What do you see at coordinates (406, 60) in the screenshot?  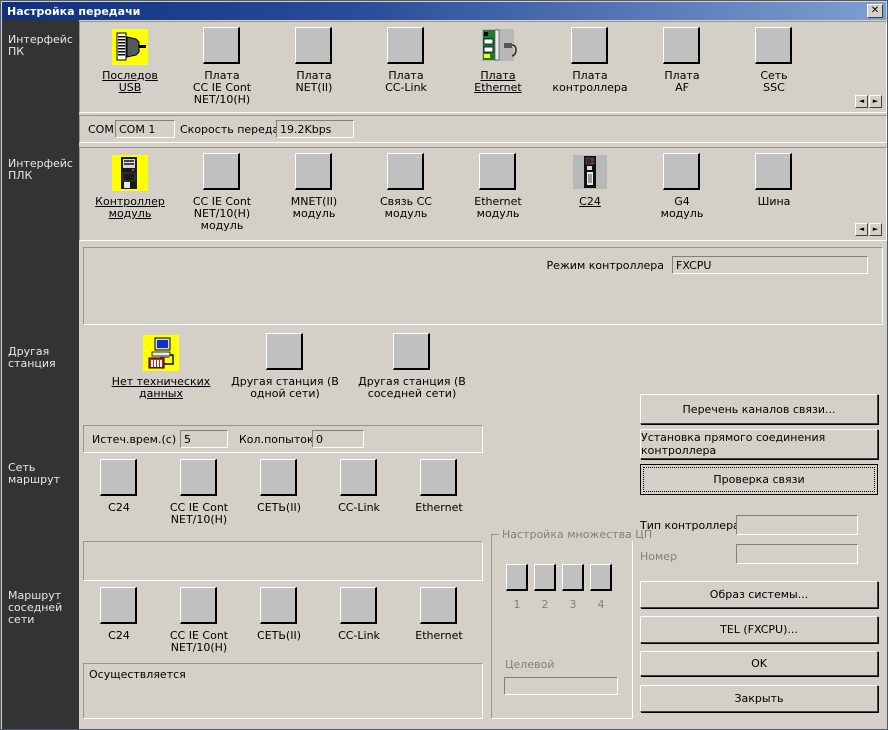 I see `device-pc-board-cclink: Плата CC-Link` at bounding box center [406, 60].